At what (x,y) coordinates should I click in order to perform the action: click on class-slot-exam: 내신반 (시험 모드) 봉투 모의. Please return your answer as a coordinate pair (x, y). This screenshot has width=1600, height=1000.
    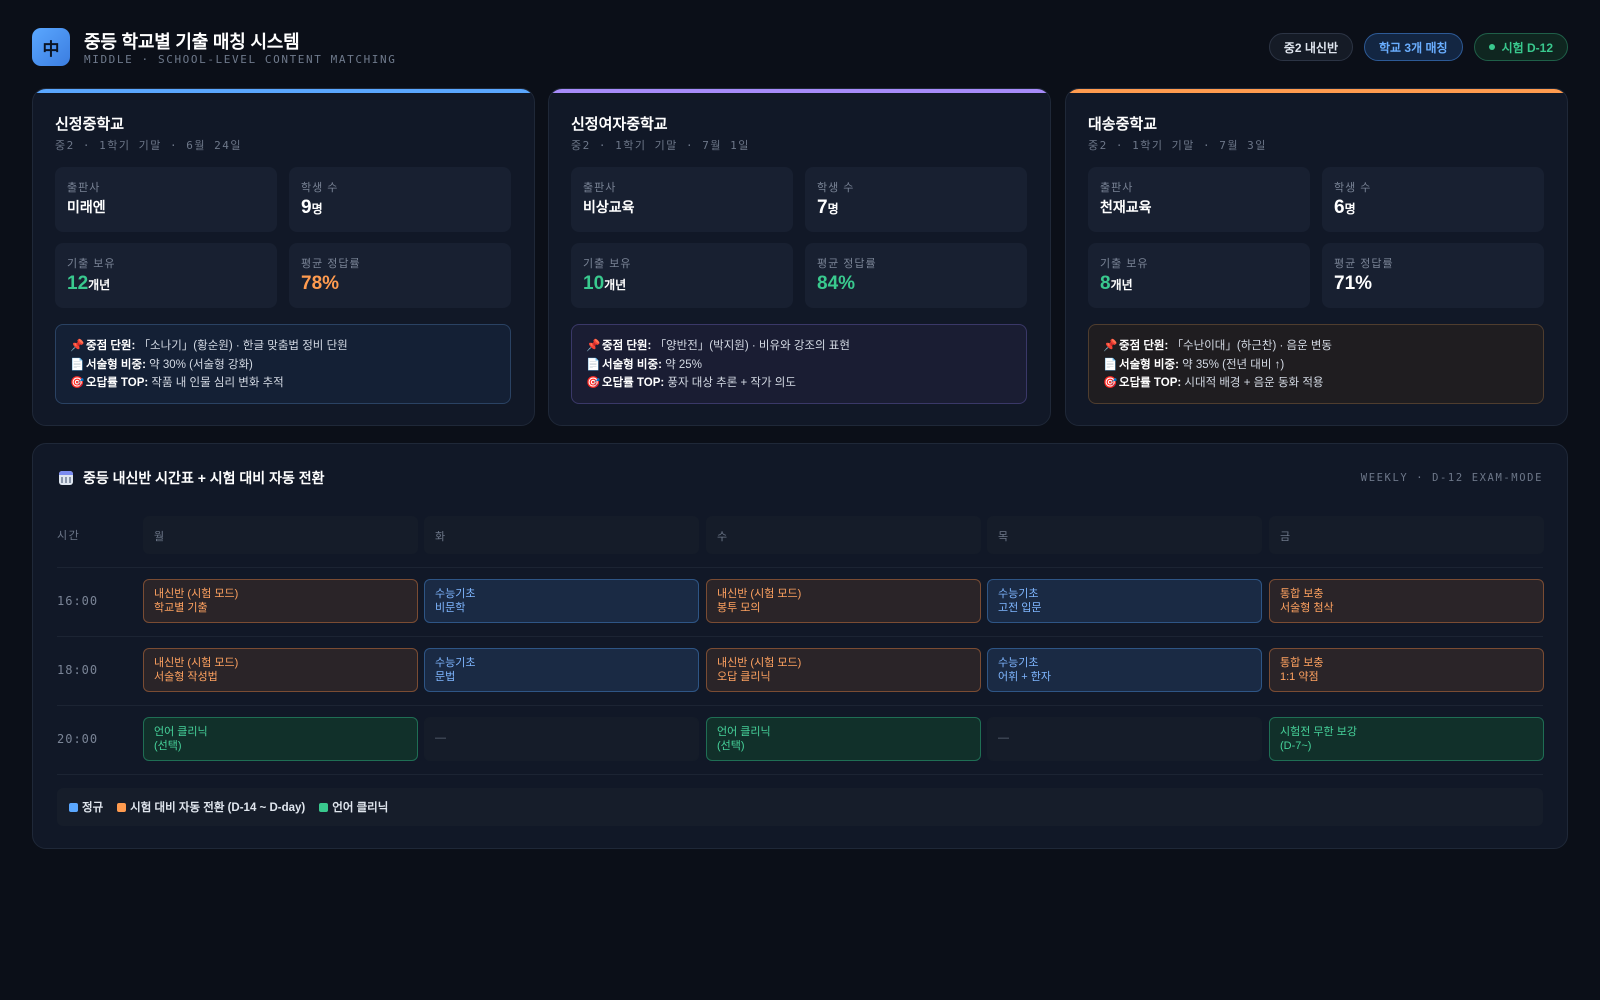
    Looking at the image, I should click on (843, 601).